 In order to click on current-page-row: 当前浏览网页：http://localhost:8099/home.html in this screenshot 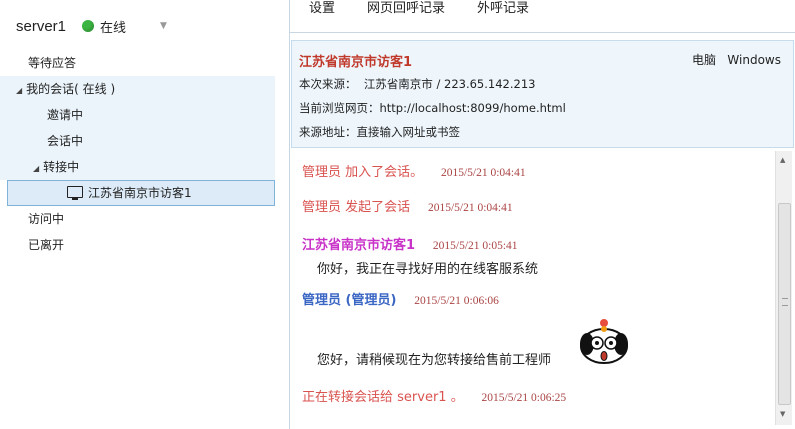, I will do `click(432, 108)`.